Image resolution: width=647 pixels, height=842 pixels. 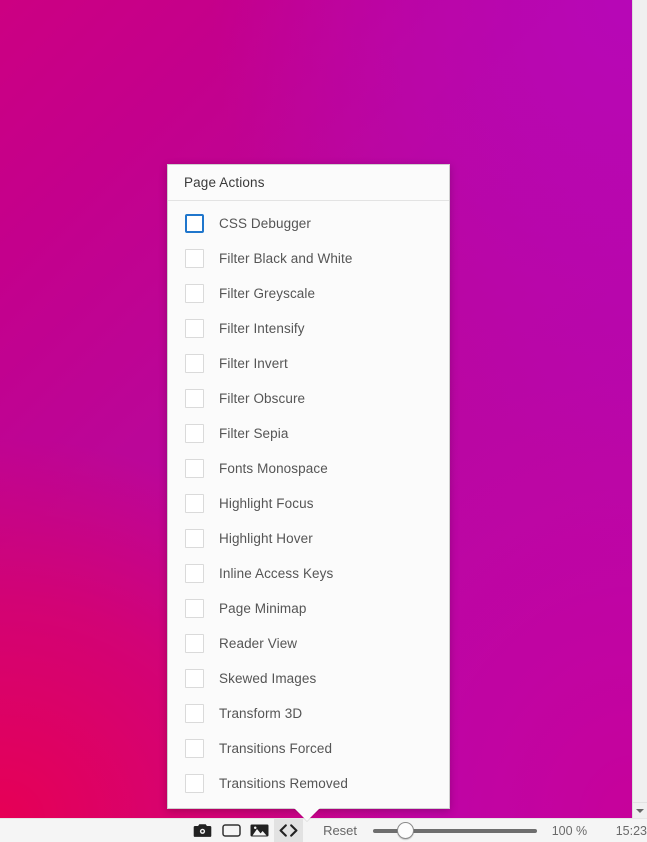 I want to click on code-brackets-icon-button, so click(x=289, y=830).